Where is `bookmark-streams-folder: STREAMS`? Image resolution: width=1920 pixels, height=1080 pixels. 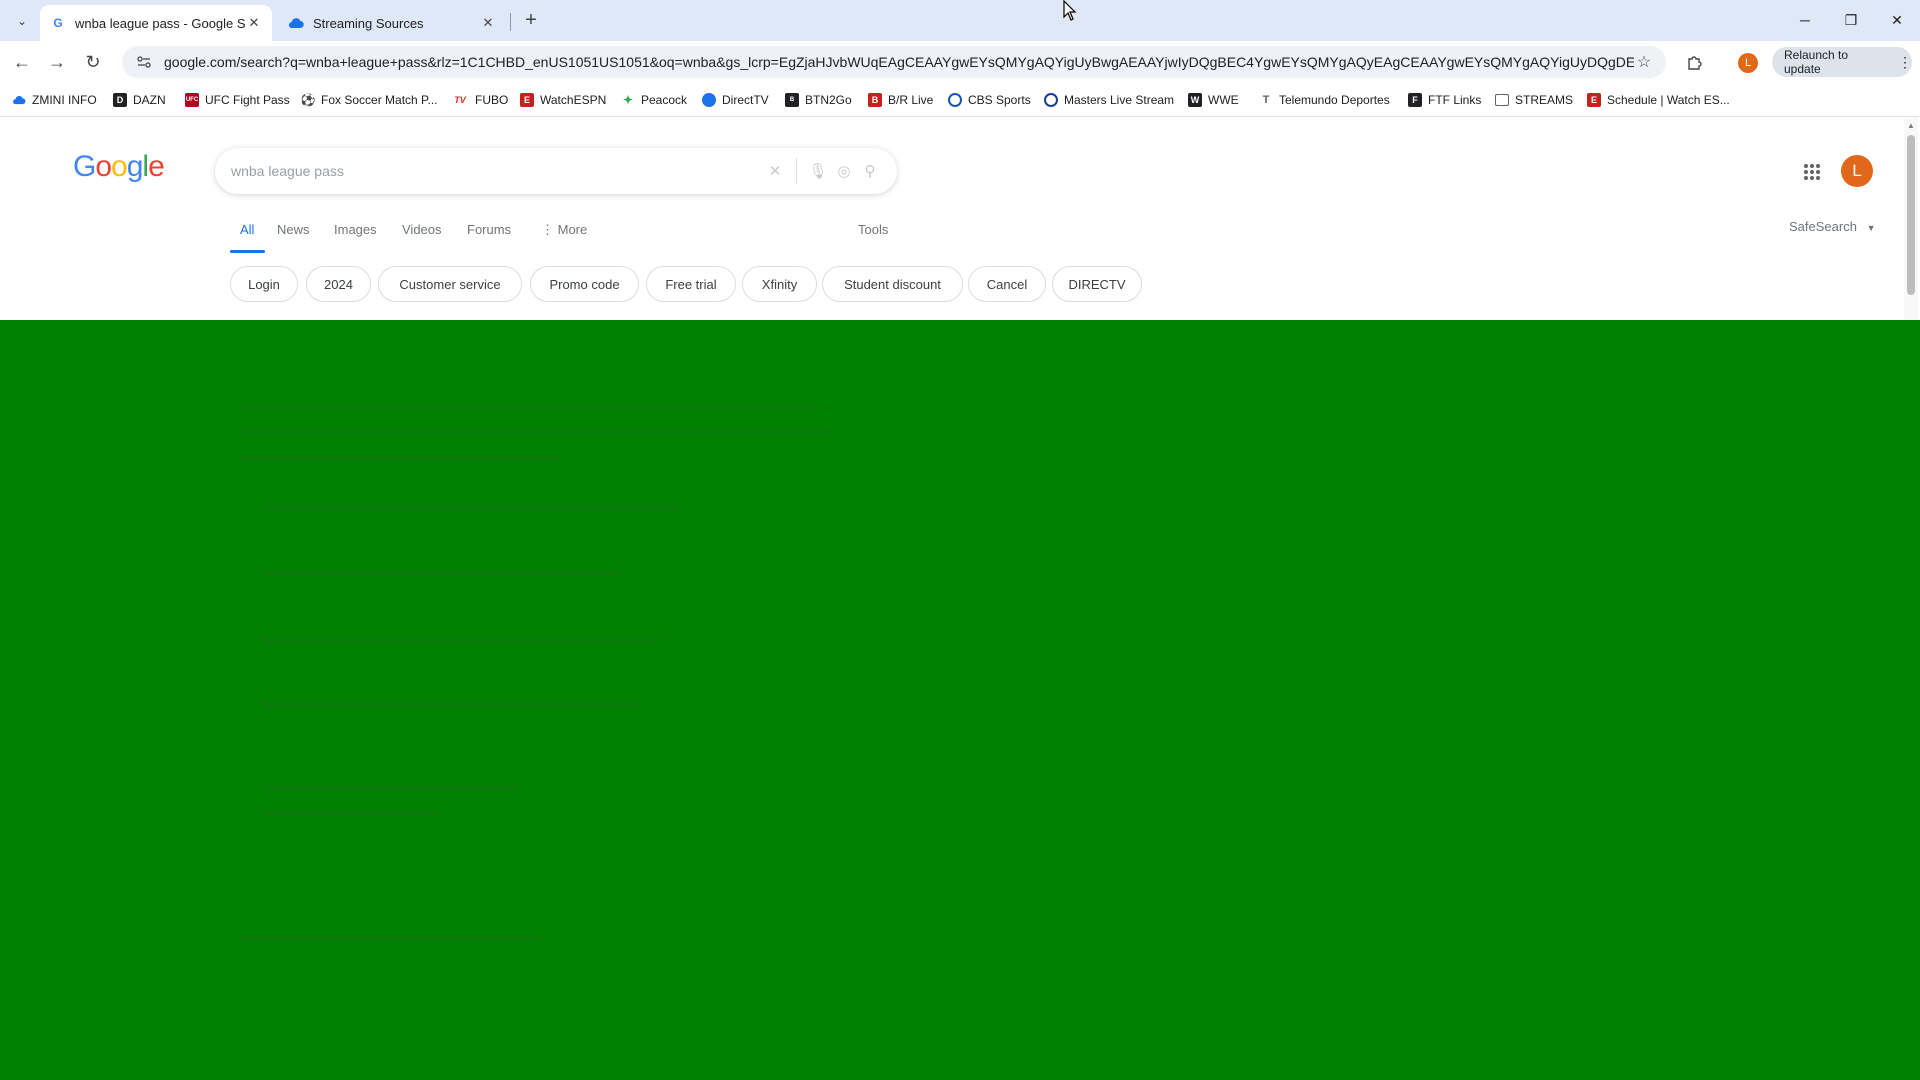 bookmark-streams-folder: STREAMS is located at coordinates (1534, 99).